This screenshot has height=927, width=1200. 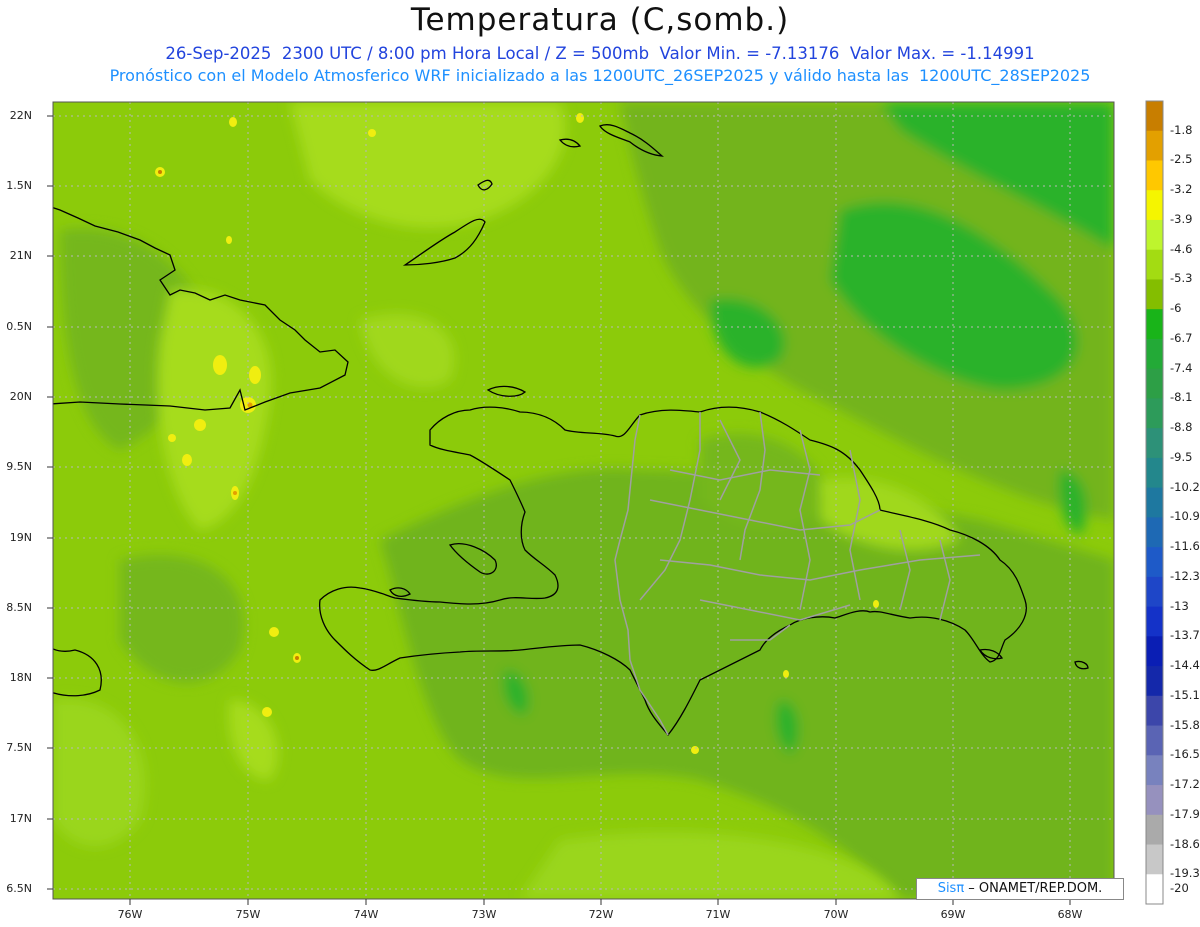 I want to click on credit-box: Sisπ – ONAMET/REP.DOM., so click(x=1020, y=889).